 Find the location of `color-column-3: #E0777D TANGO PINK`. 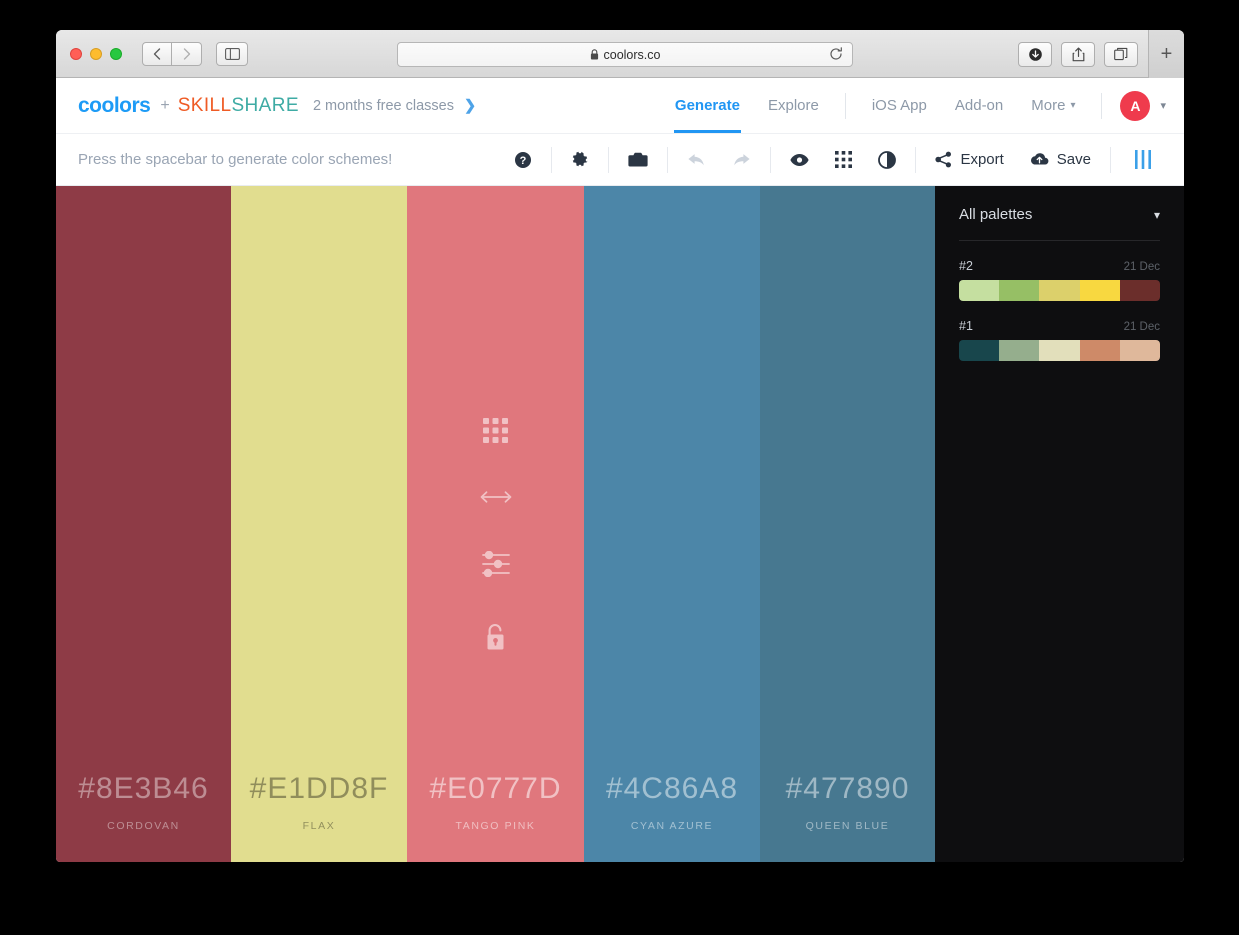

color-column-3: #E0777D TANGO PINK is located at coordinates (495, 524).